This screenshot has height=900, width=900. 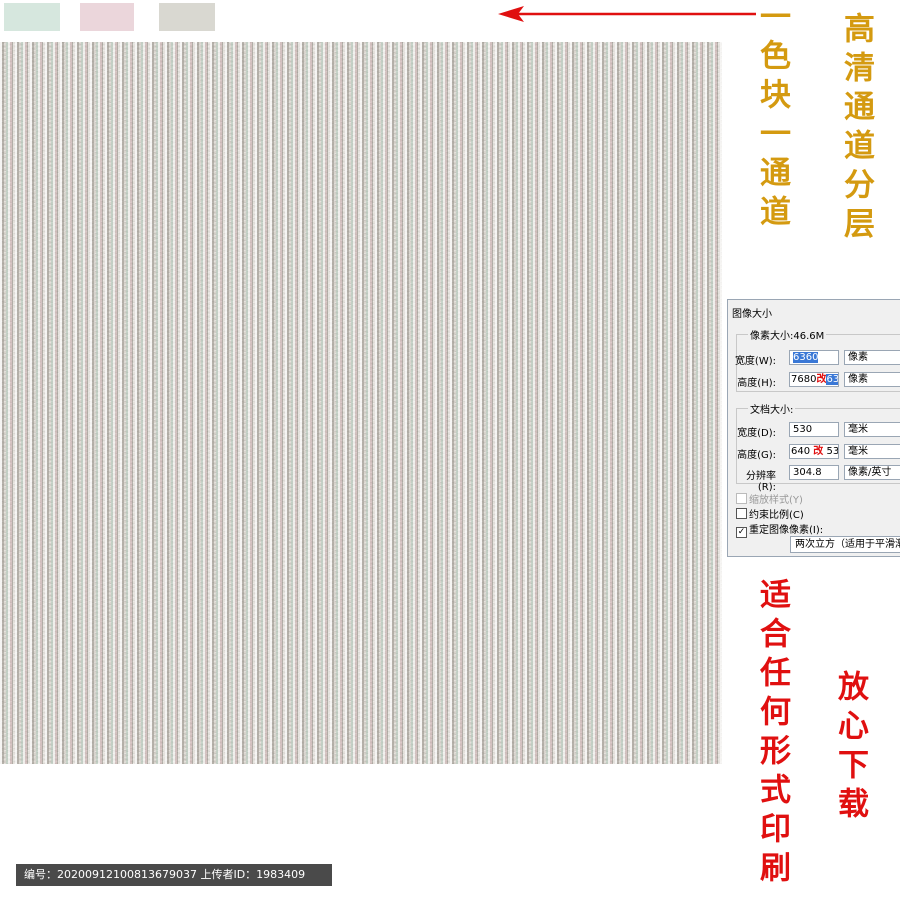 I want to click on pixel-width-unit-select: 像素⌄, so click(x=872, y=357).